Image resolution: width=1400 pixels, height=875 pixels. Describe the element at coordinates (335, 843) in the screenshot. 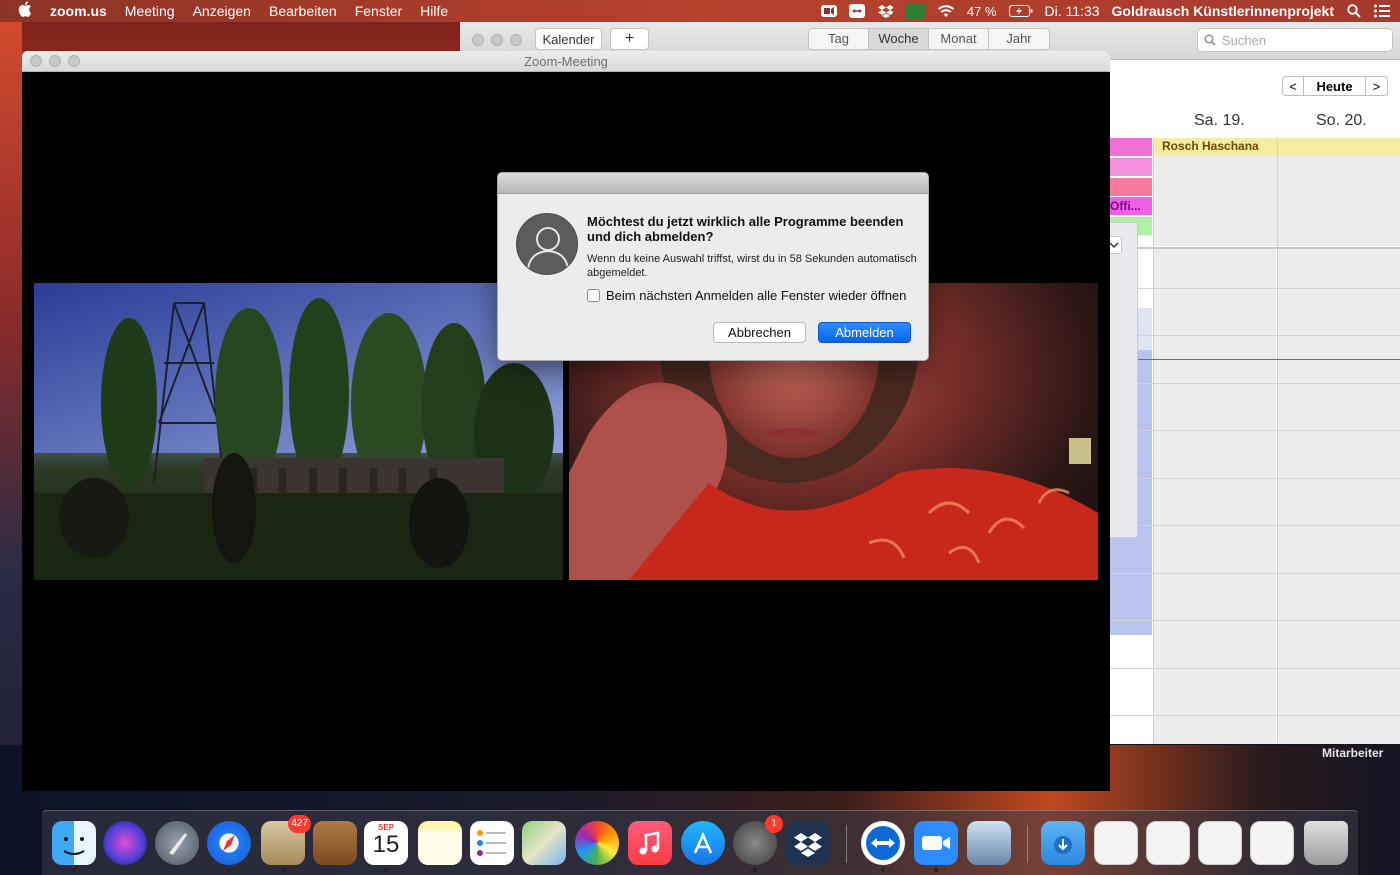

I see `contacts-icon` at that location.